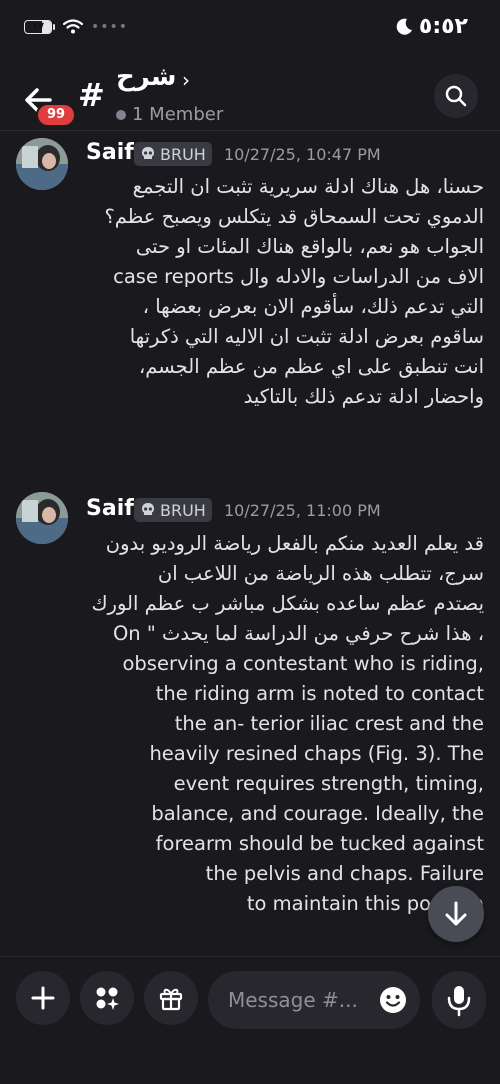 The image size is (500, 1084). I want to click on apps-sparkle-icon, so click(107, 998).